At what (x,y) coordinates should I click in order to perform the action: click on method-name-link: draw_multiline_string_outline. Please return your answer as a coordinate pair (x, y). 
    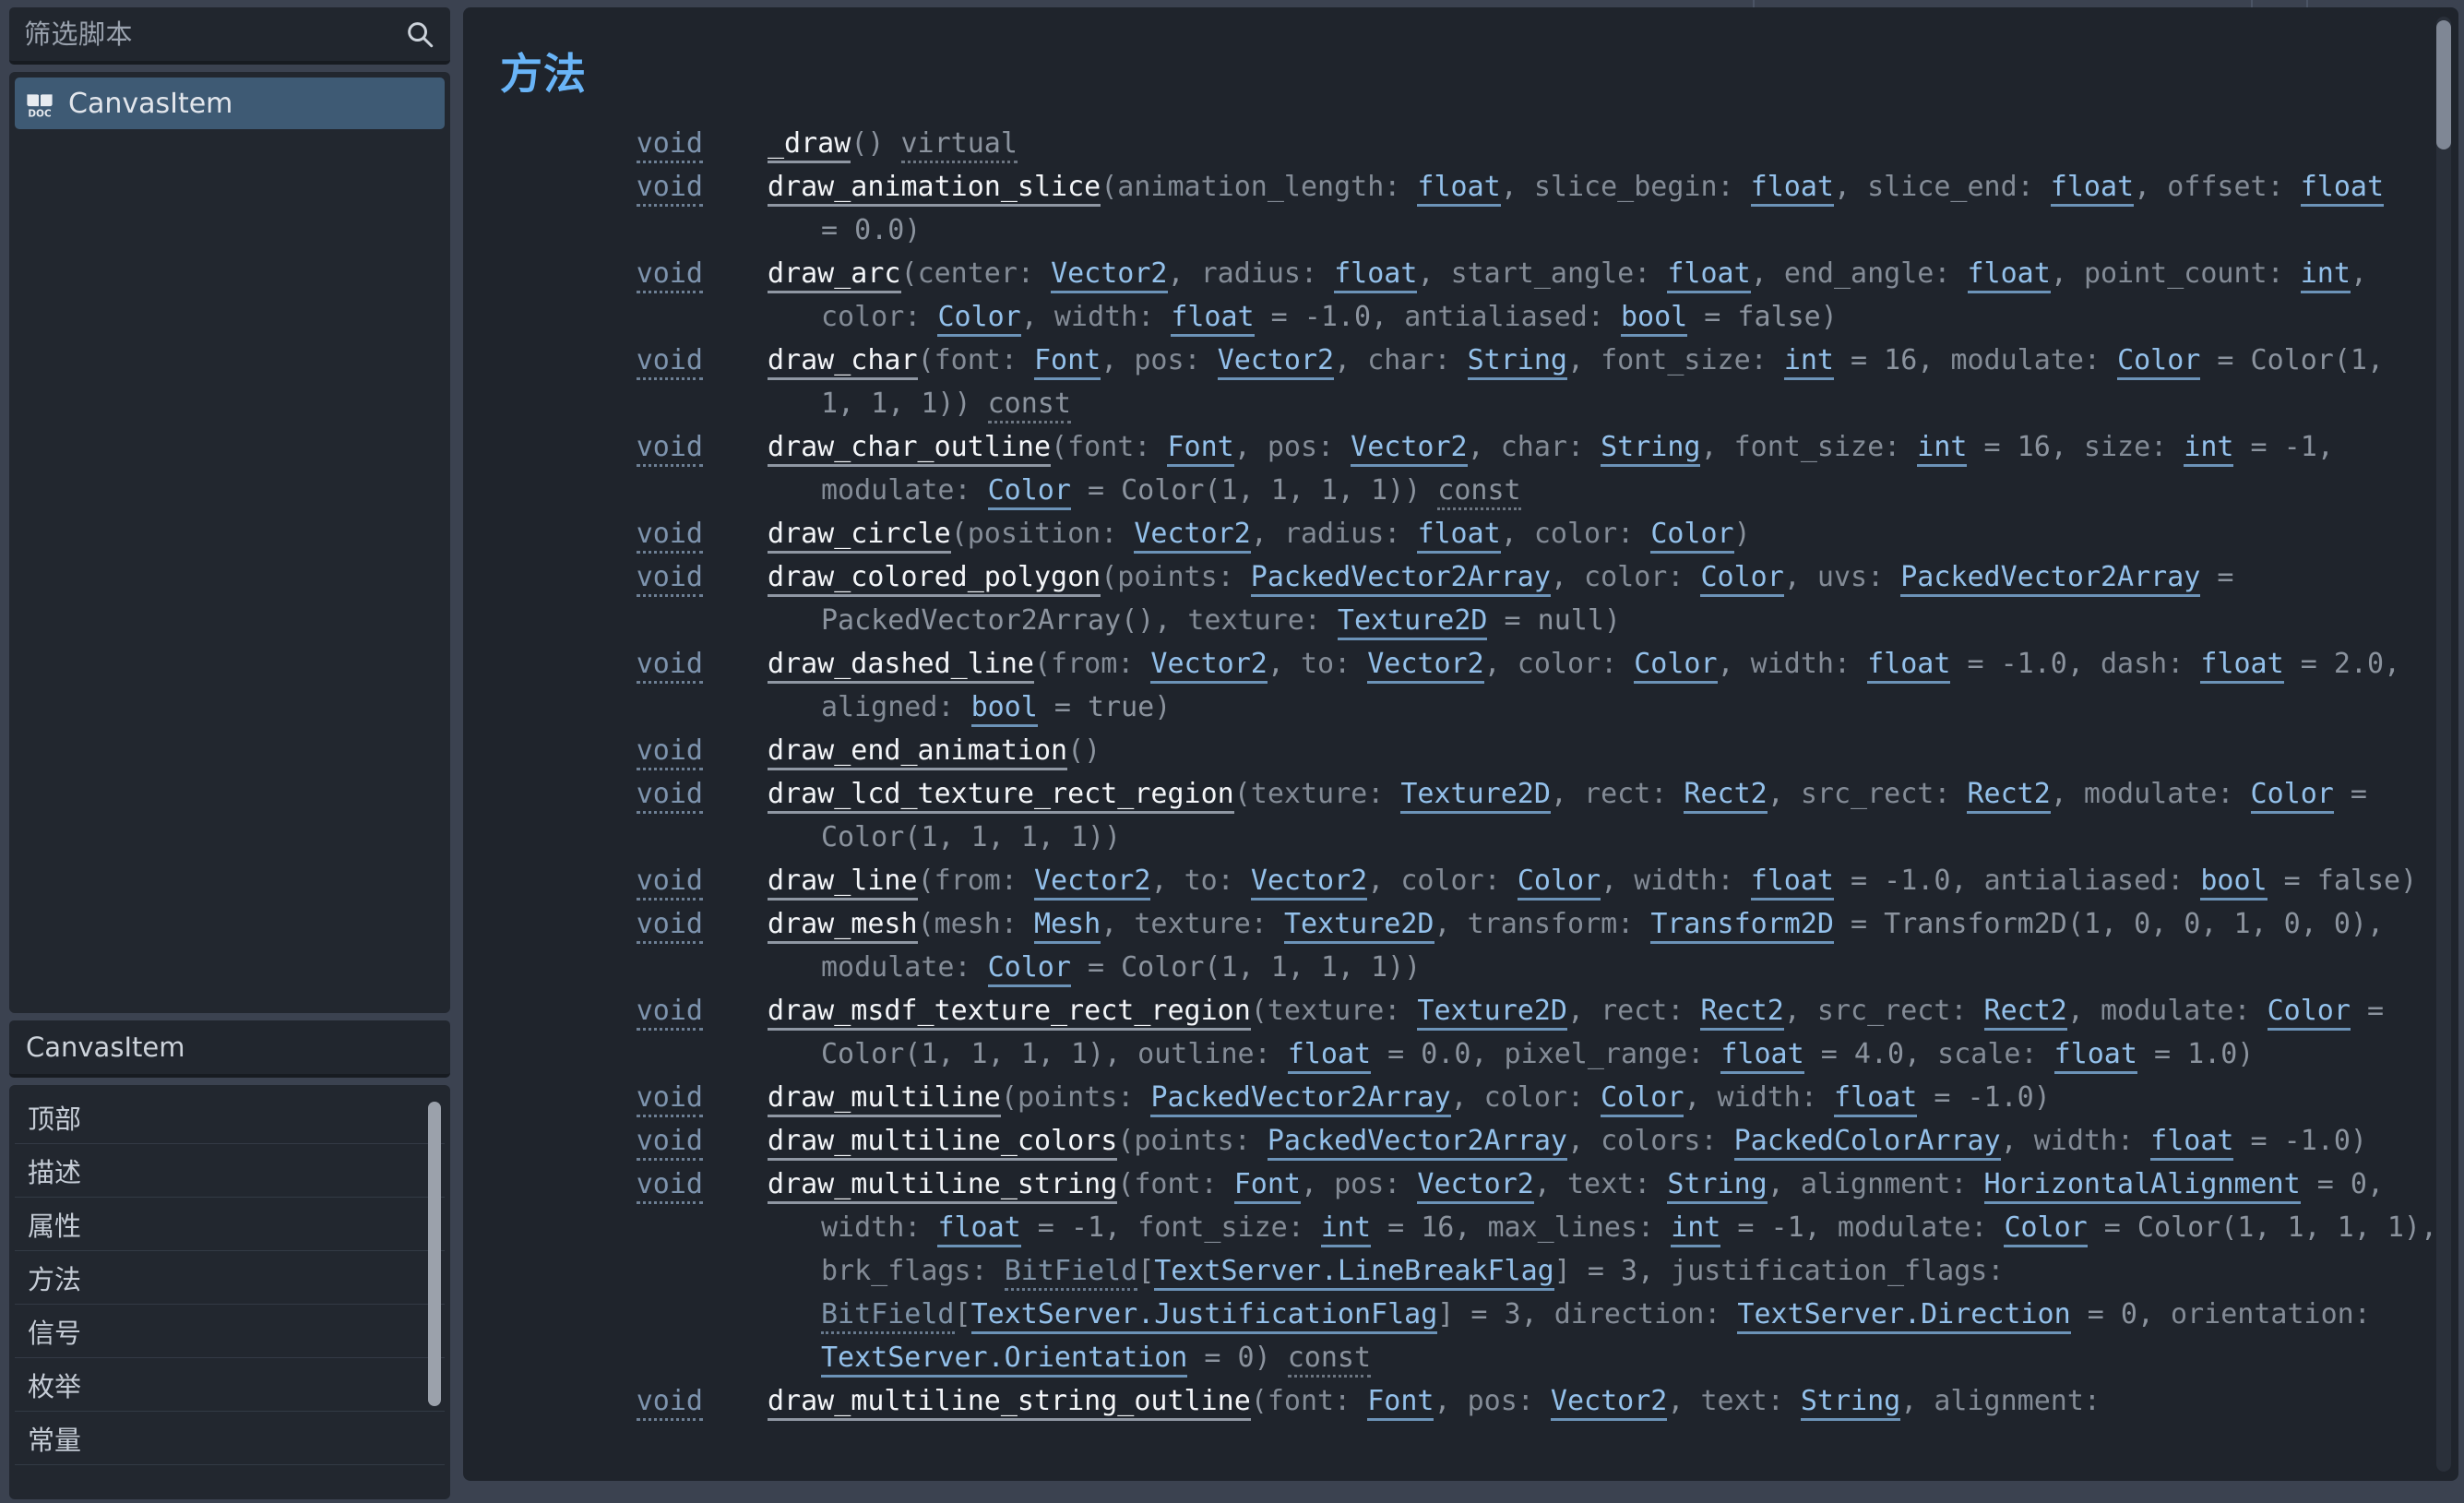
    Looking at the image, I should click on (1009, 1403).